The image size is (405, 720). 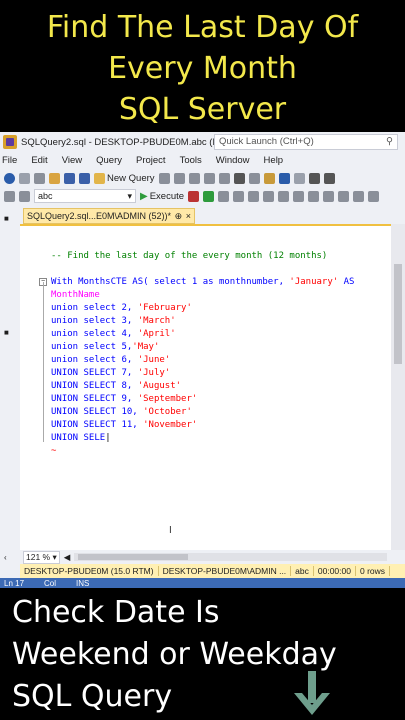 I want to click on status-rows: 0 rows, so click(x=373, y=571).